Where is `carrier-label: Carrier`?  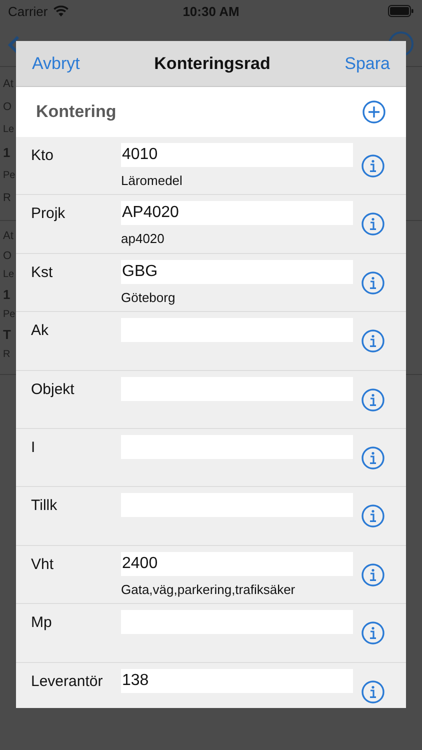 carrier-label: Carrier is located at coordinates (28, 11).